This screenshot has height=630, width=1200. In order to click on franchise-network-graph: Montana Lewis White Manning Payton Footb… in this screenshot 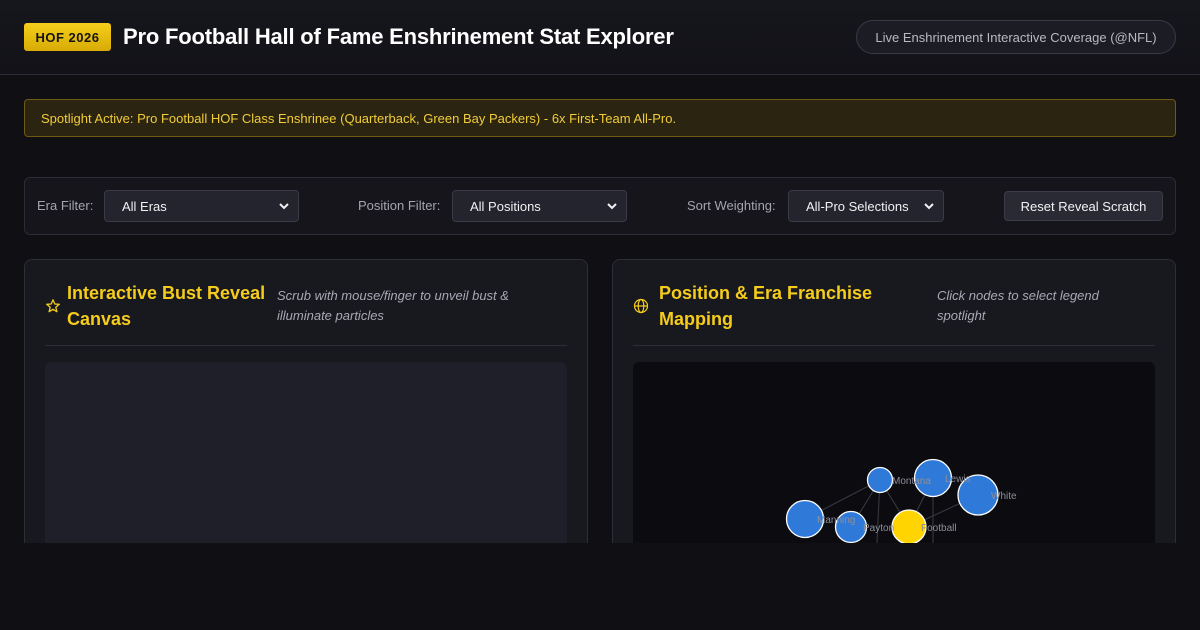, I will do `click(894, 460)`.